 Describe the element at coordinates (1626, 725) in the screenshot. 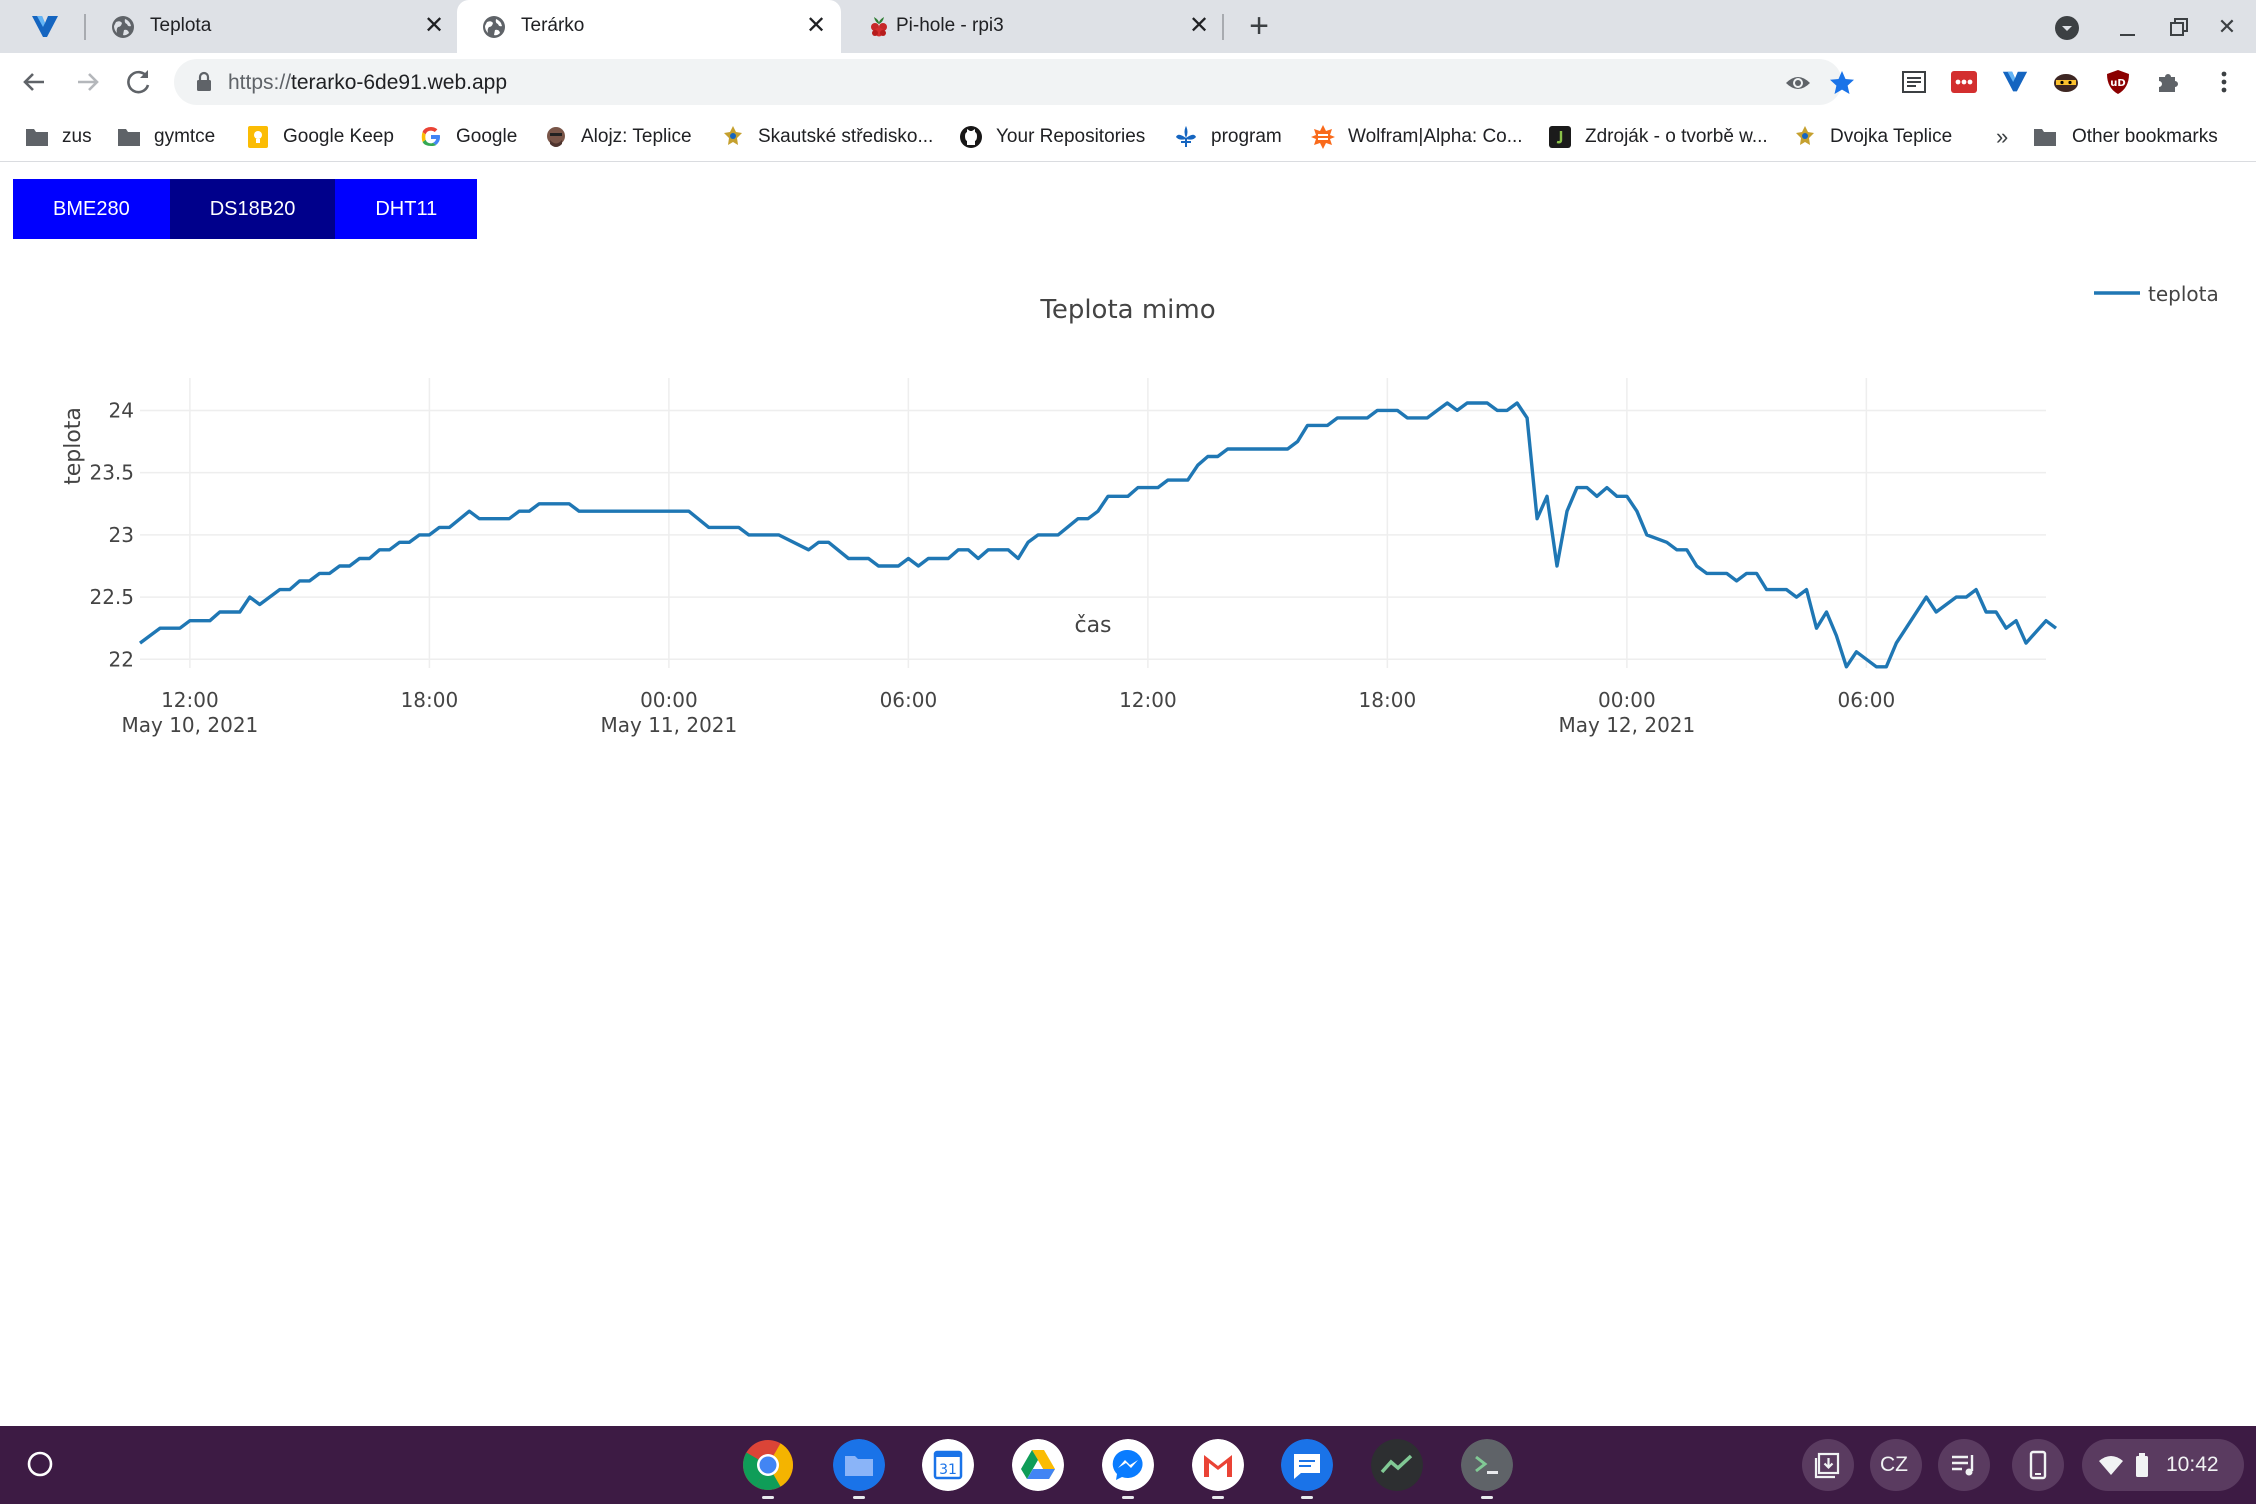

I see `x-tick-date-label: May 12, 2021` at that location.